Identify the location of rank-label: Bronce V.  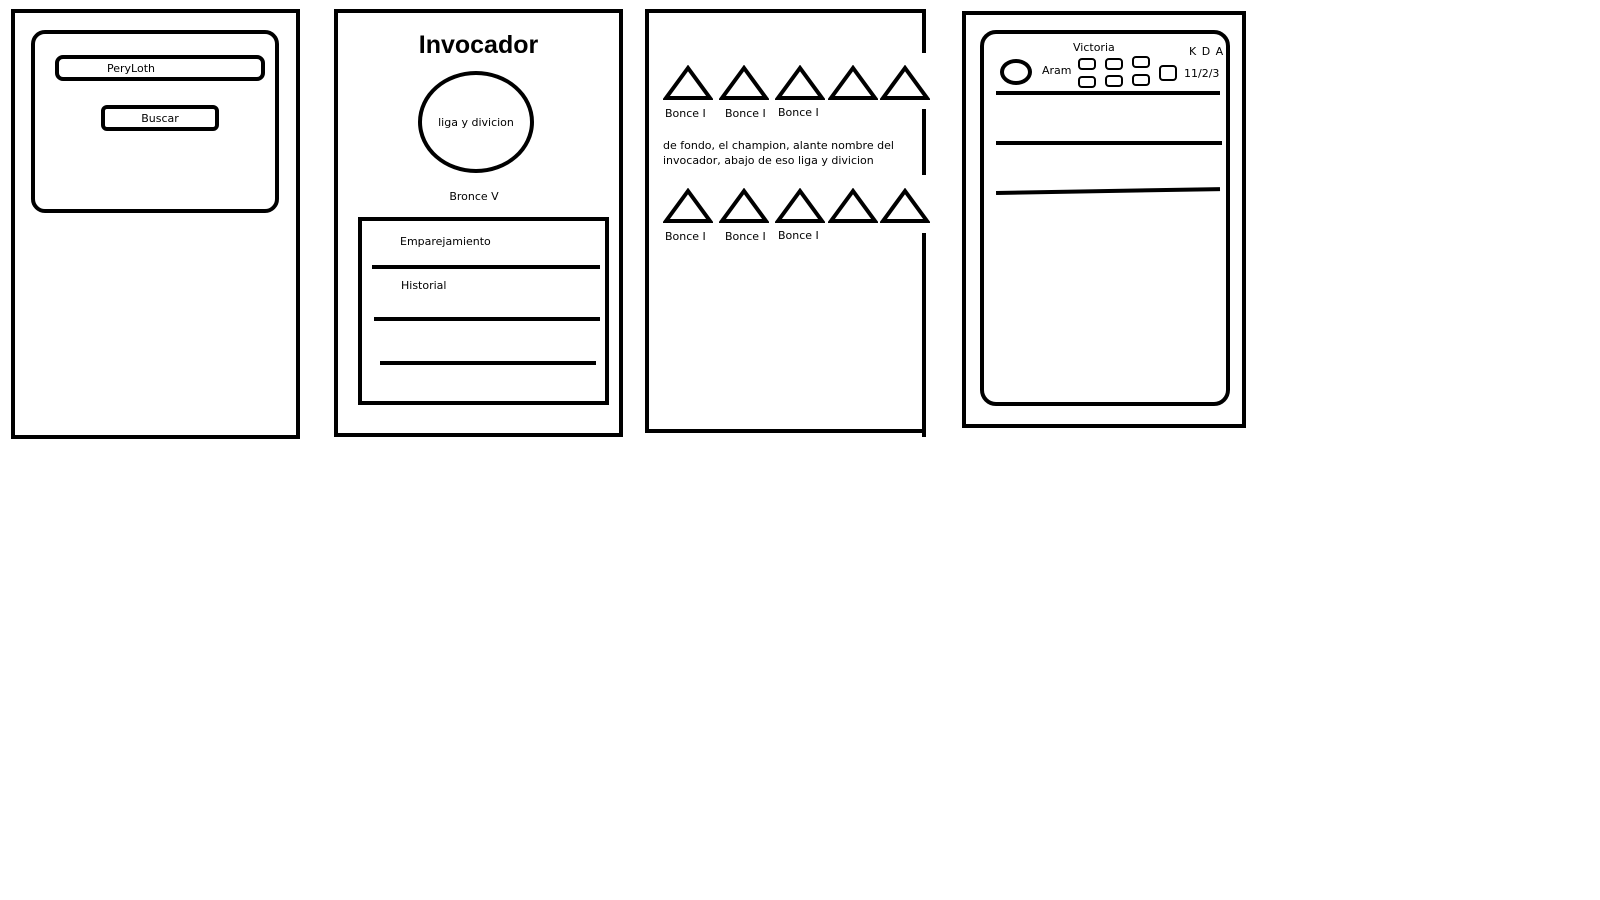
(474, 196).